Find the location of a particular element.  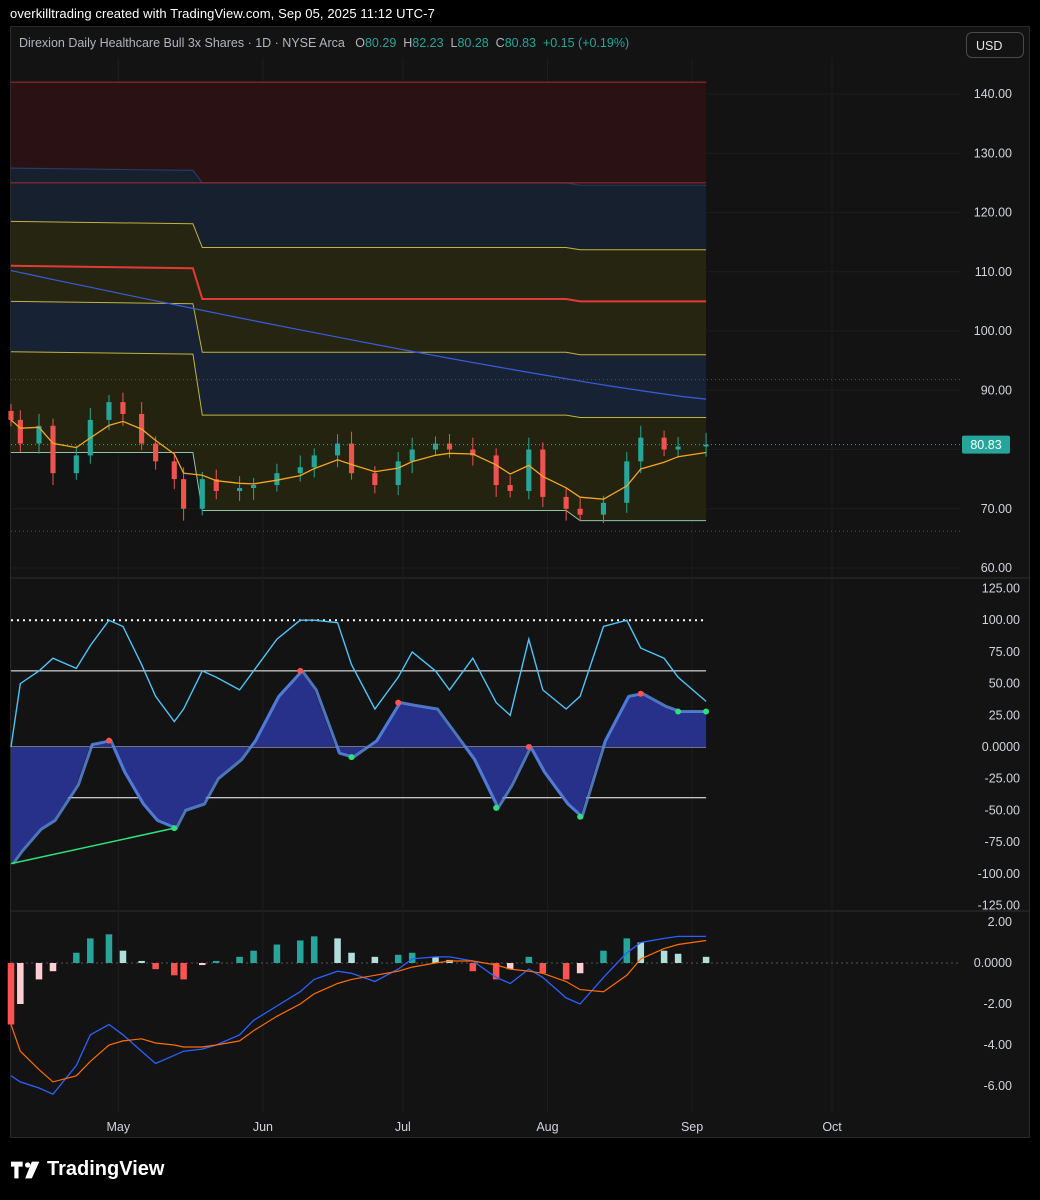

price-axis-tick: 110.00 is located at coordinates (993, 272).